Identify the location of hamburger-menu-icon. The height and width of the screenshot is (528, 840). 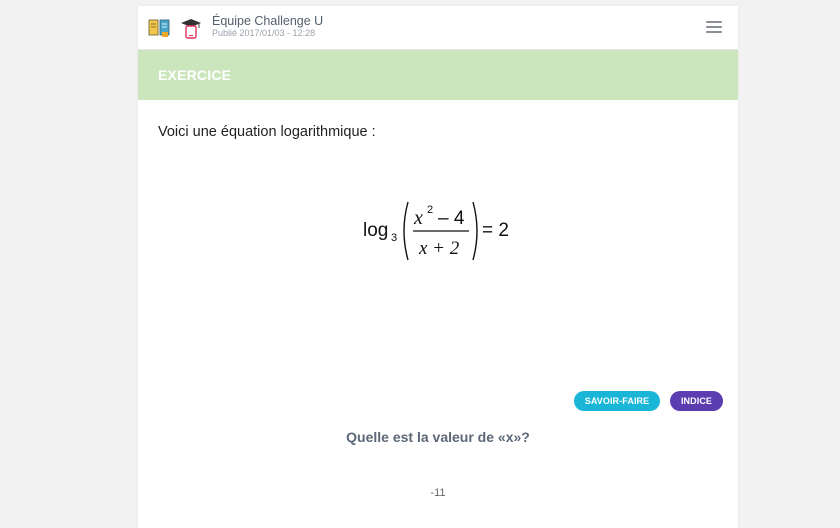
(714, 28).